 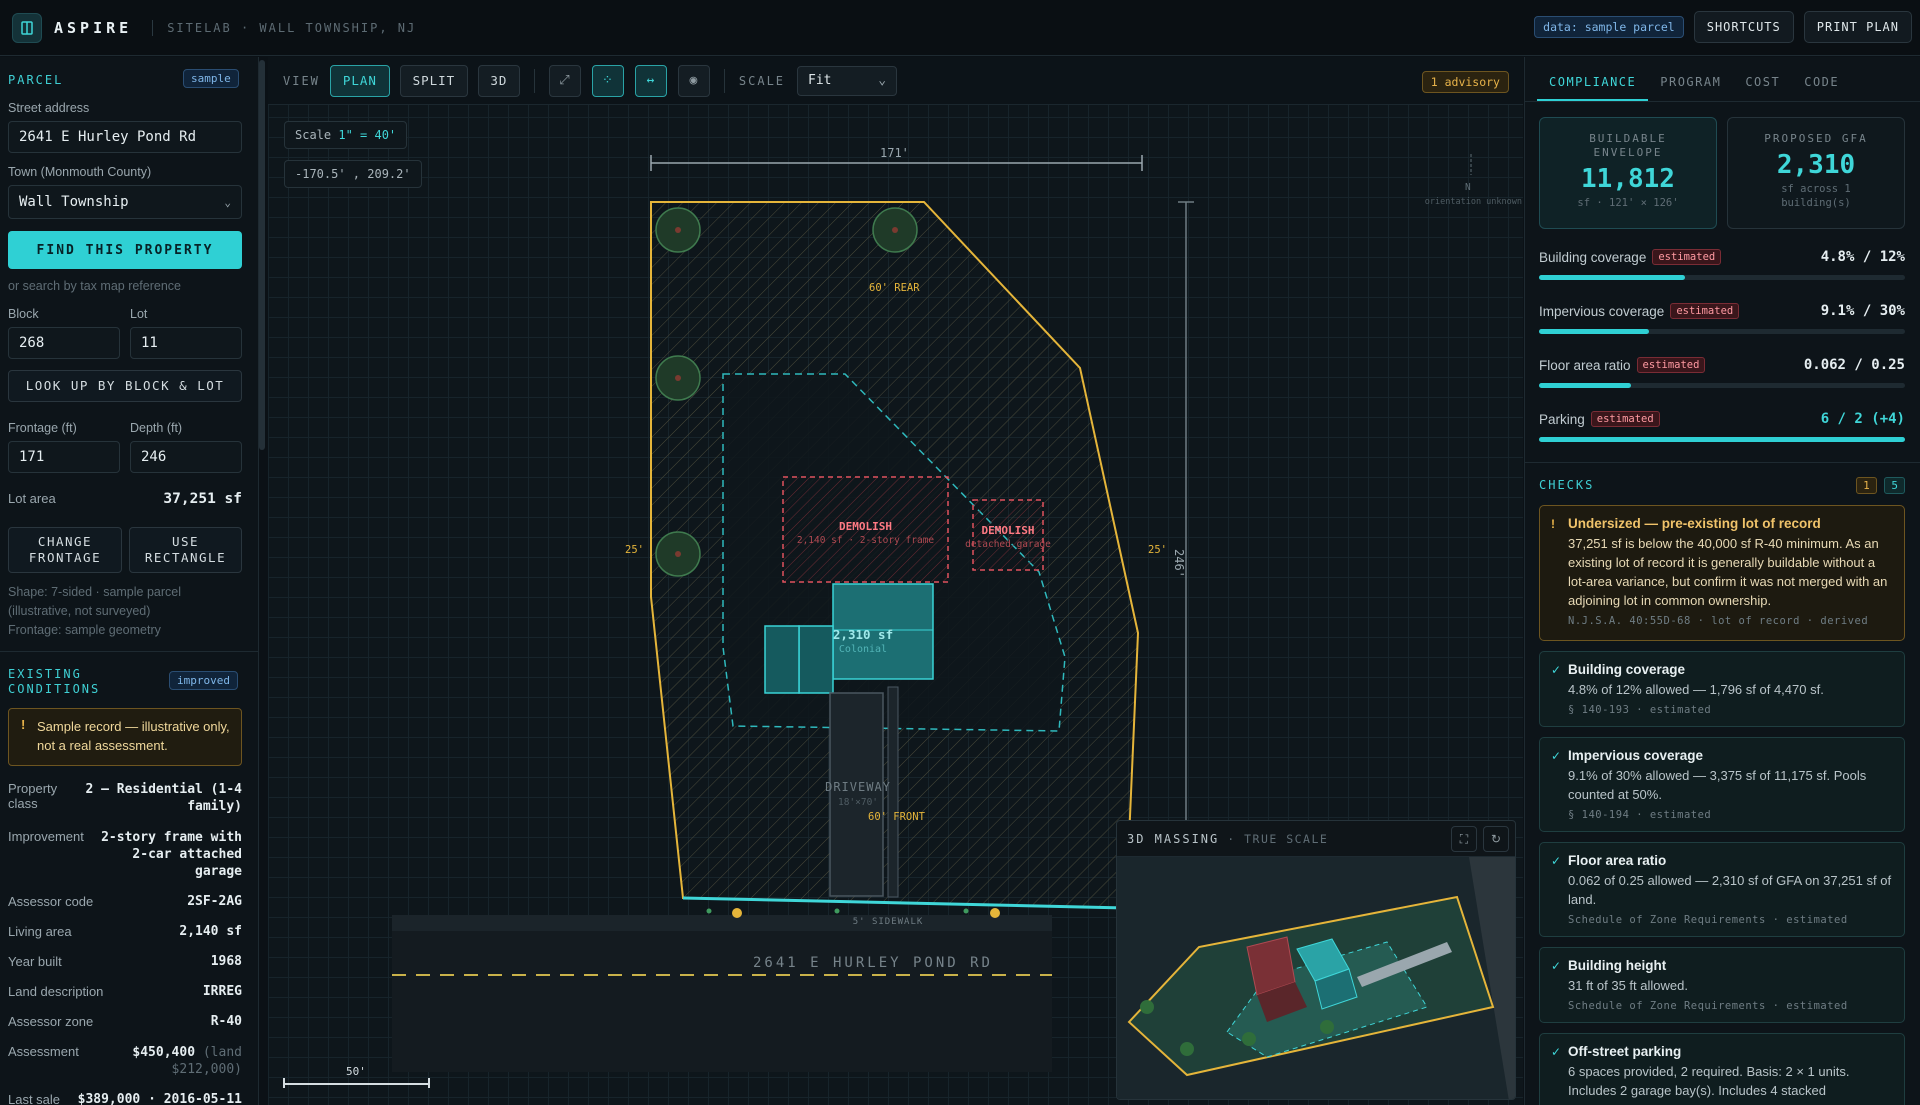 What do you see at coordinates (693, 80) in the screenshot?
I see `layers-icon: ◉` at bounding box center [693, 80].